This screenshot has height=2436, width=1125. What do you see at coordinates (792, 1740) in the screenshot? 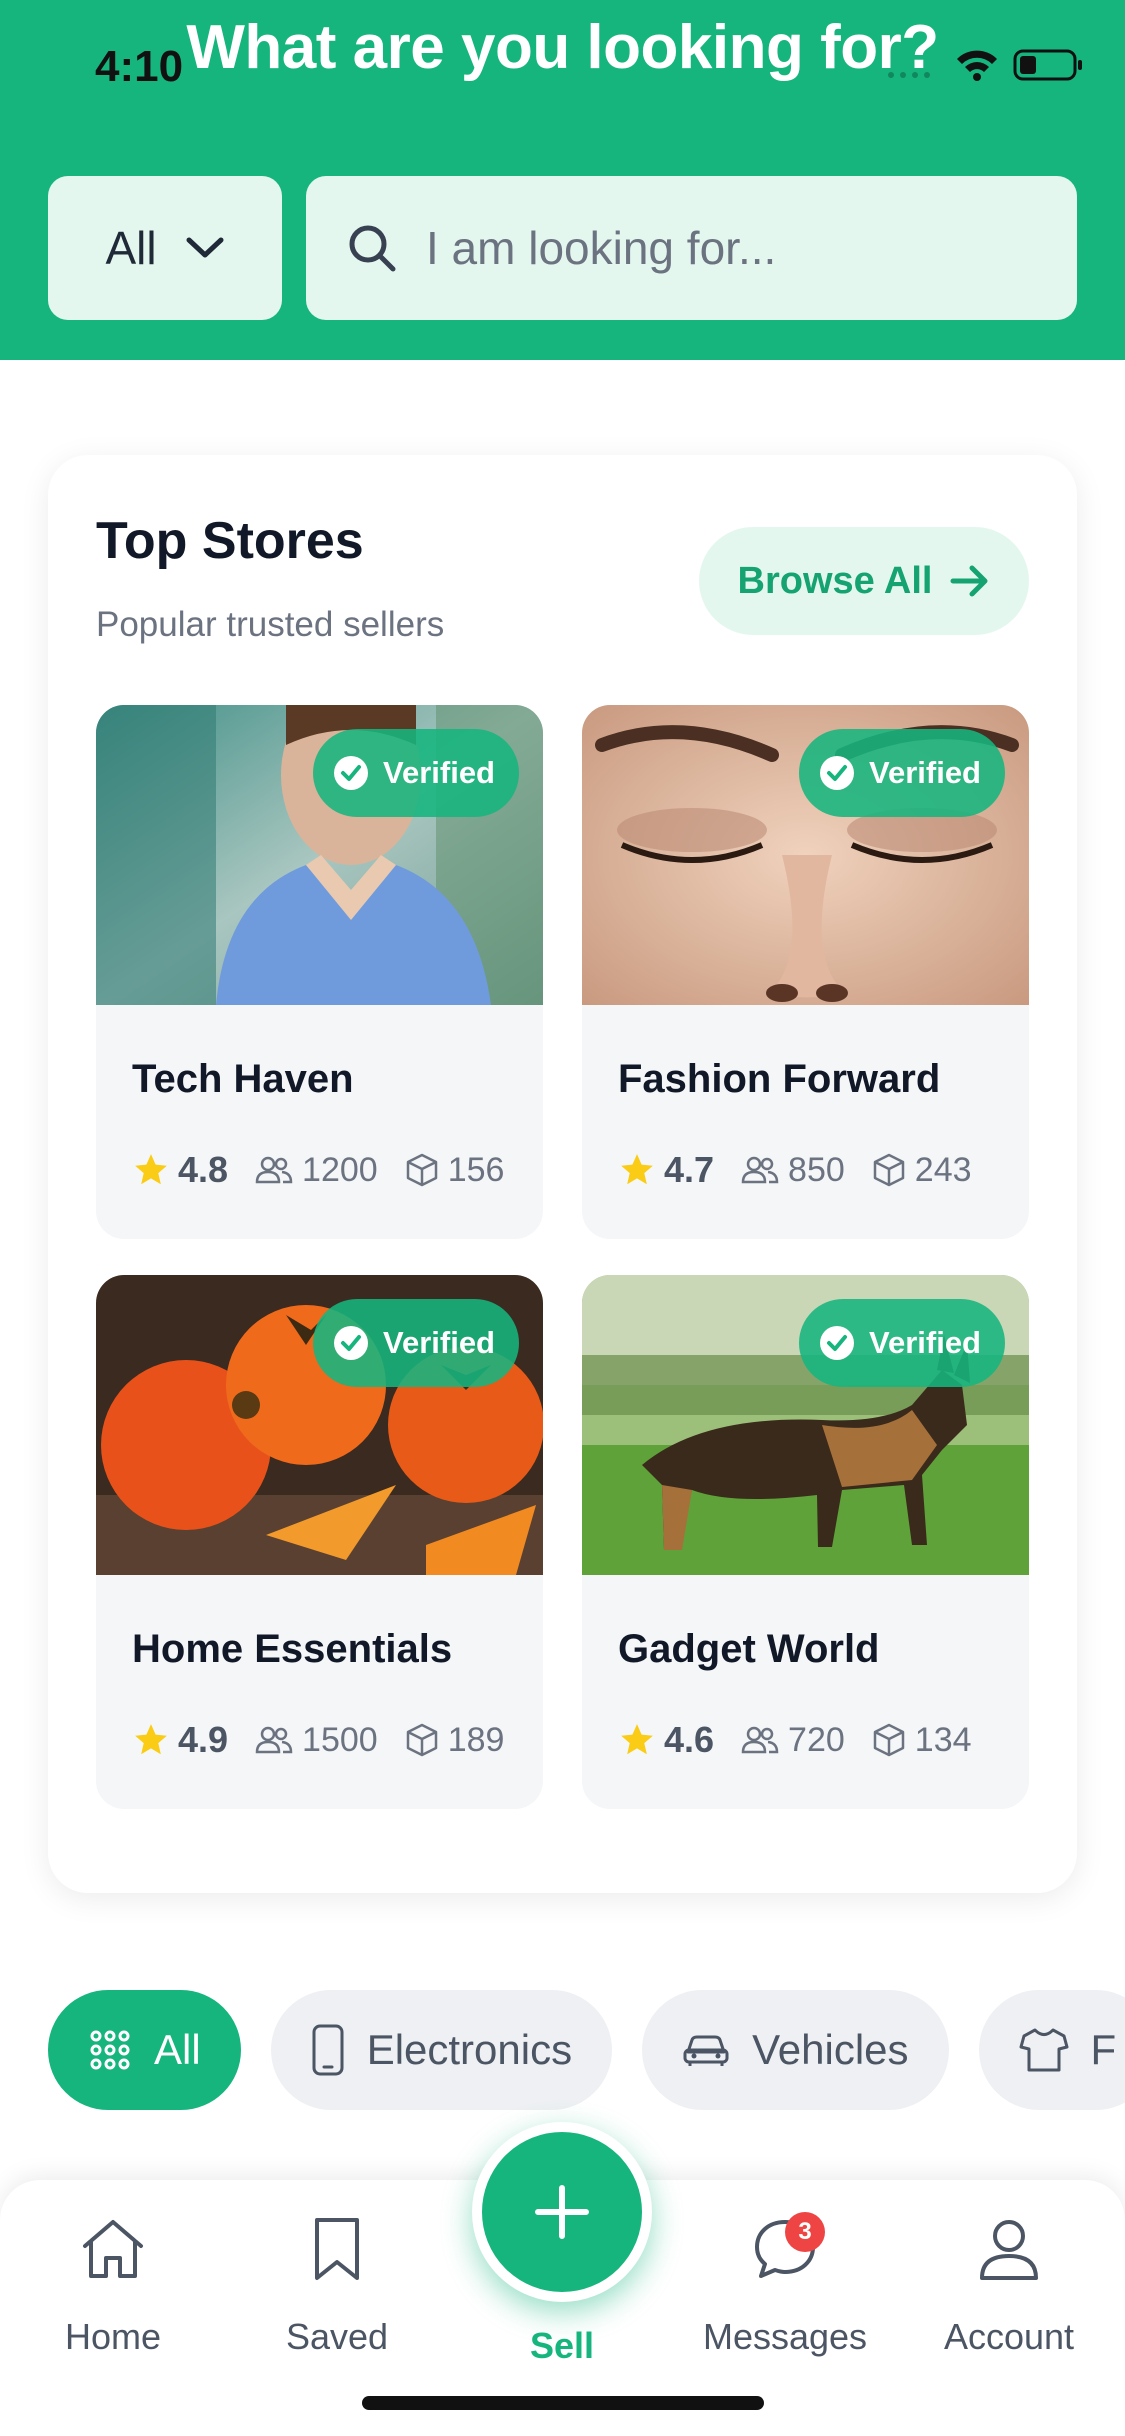
I see `store-followers: 720` at bounding box center [792, 1740].